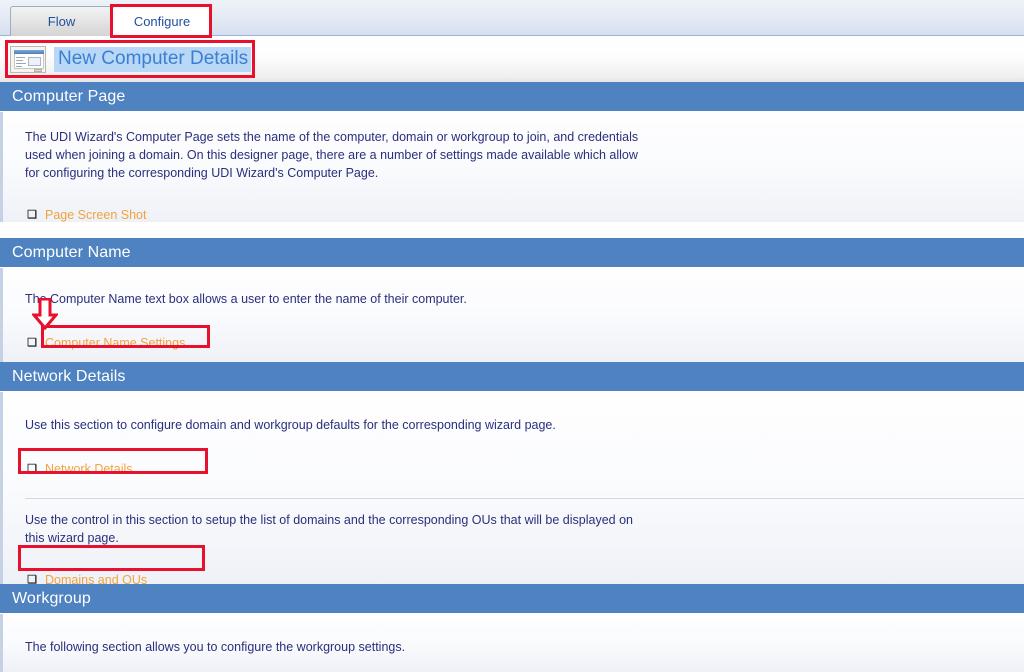 Image resolution: width=1024 pixels, height=672 pixels. Describe the element at coordinates (513, 215) in the screenshot. I see `collapsible-page-screen-shot: ❑ Page Screen Shot` at that location.